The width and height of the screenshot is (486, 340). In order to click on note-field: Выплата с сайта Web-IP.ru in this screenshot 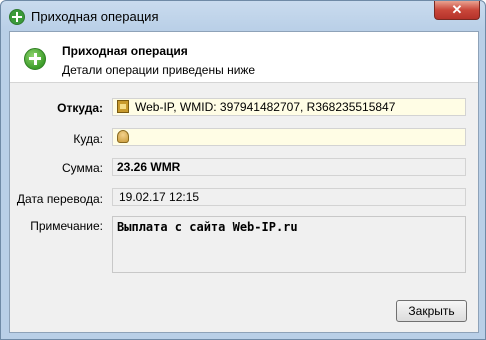, I will do `click(289, 244)`.